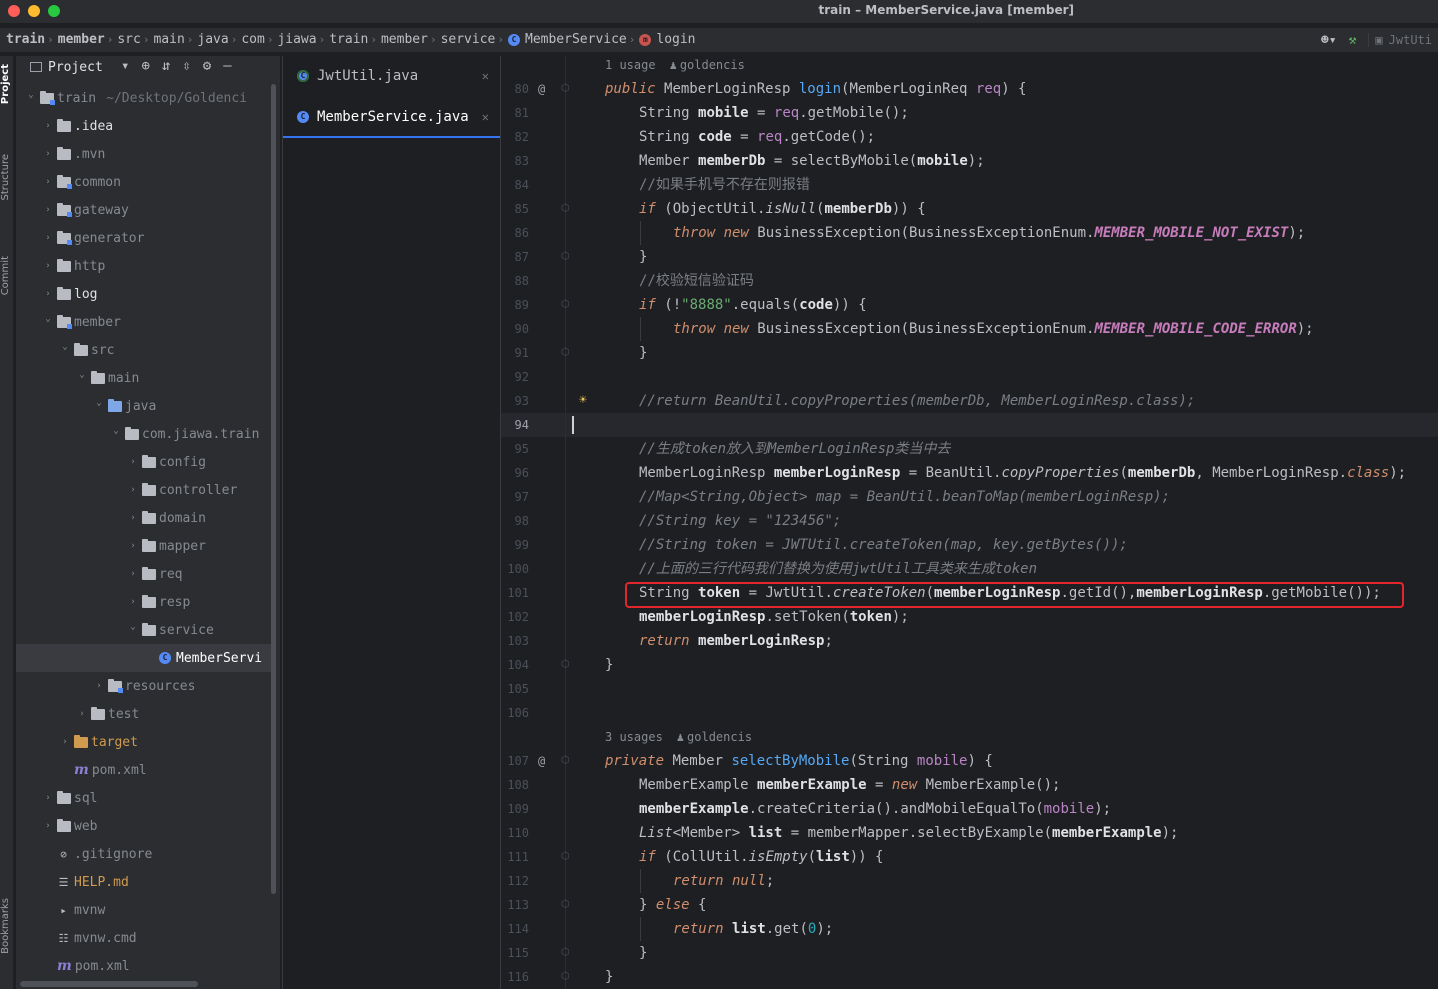 Image resolution: width=1438 pixels, height=989 pixels. Describe the element at coordinates (146, 742) in the screenshot. I see `tree-item: › target` at that location.